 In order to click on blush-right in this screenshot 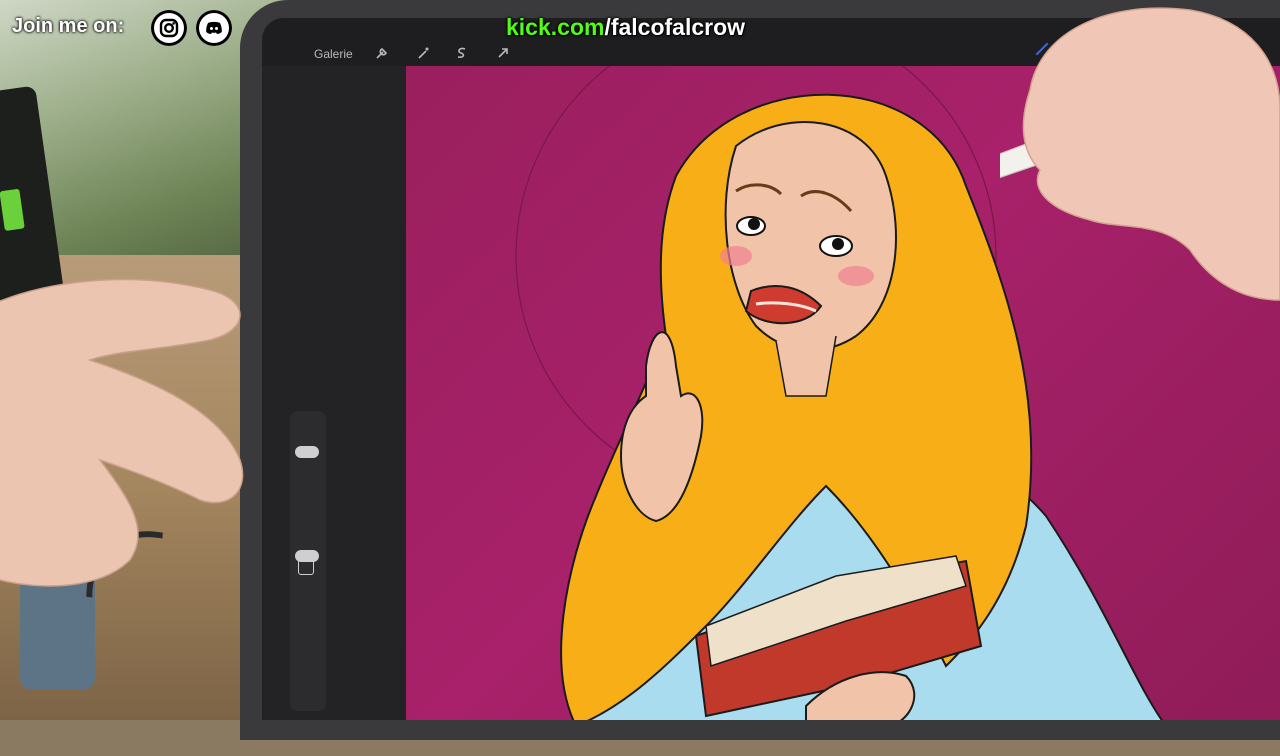, I will do `click(856, 276)`.